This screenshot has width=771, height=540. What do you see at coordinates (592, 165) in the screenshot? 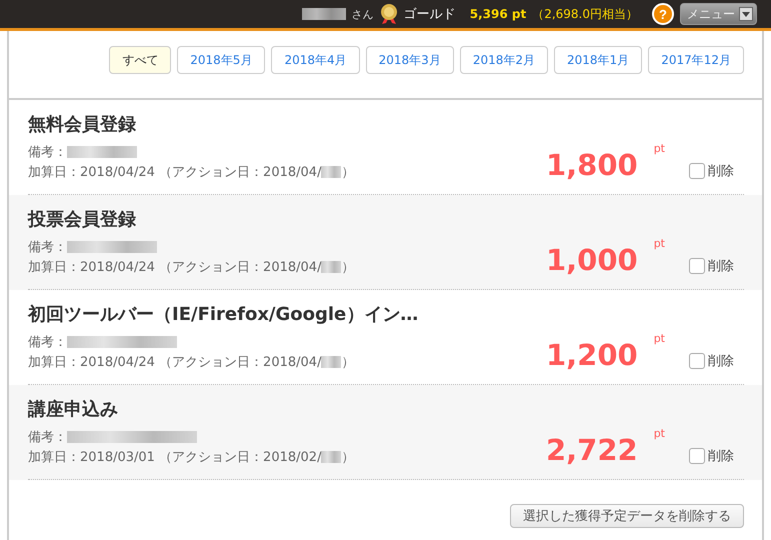
I see `entry-points: 1,800` at bounding box center [592, 165].